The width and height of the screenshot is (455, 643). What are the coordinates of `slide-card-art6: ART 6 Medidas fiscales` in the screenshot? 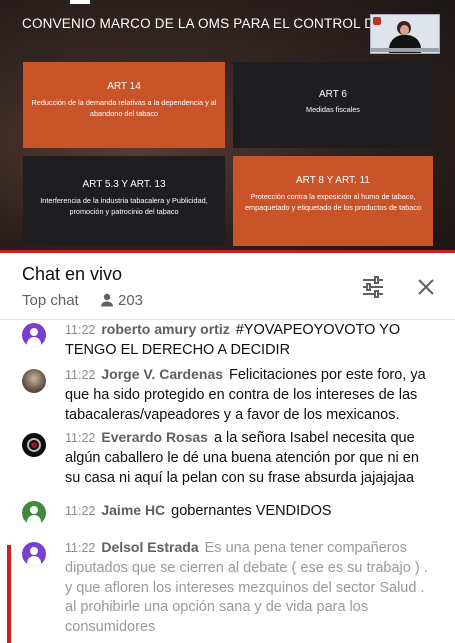 It's located at (333, 105).